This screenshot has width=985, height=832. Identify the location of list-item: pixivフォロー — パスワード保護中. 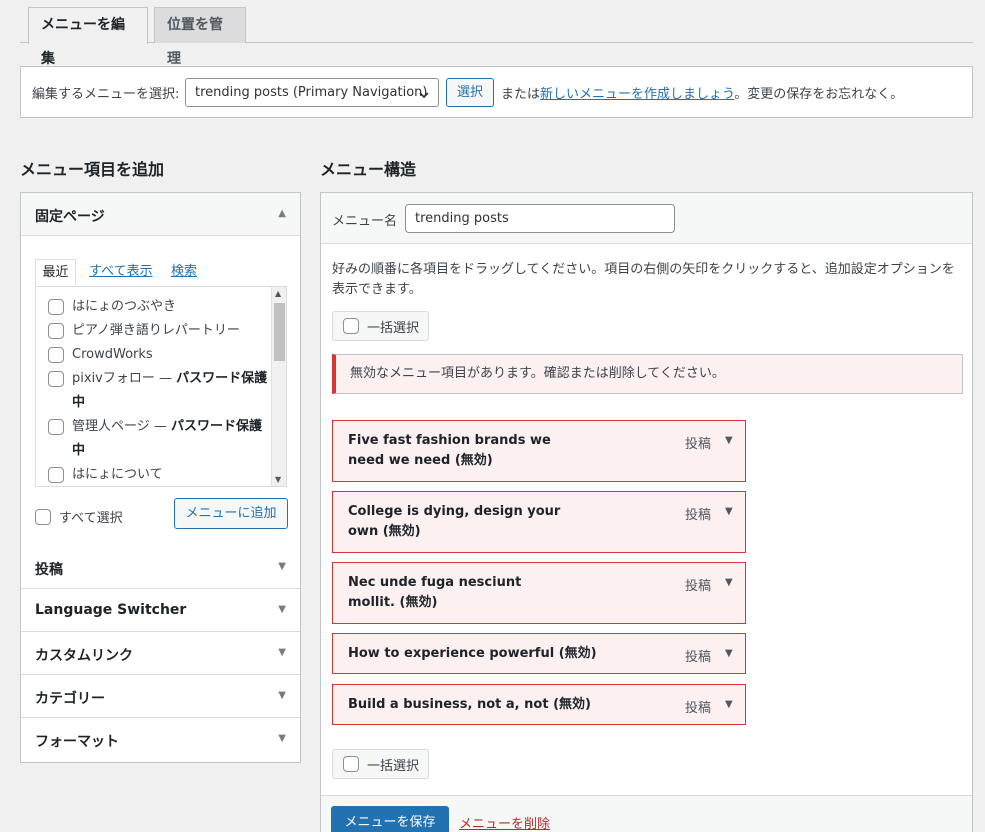
(158, 391).